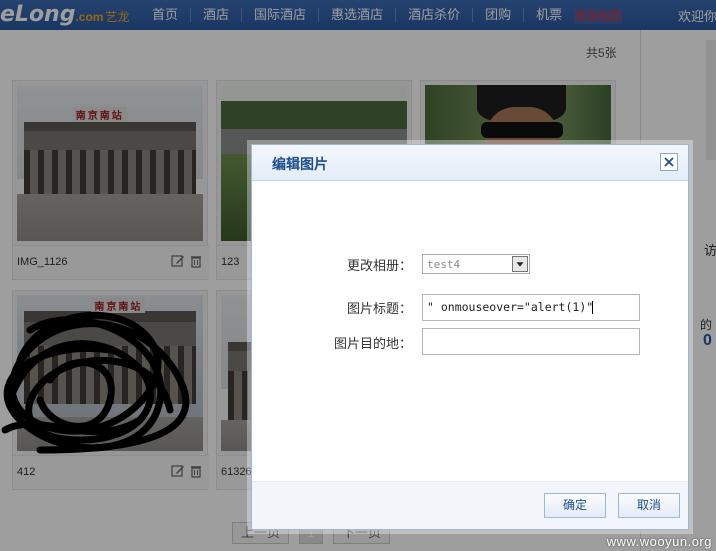 This screenshot has height=551, width=716. What do you see at coordinates (470, 163) in the screenshot?
I see `dialog-header: 编辑图片` at bounding box center [470, 163].